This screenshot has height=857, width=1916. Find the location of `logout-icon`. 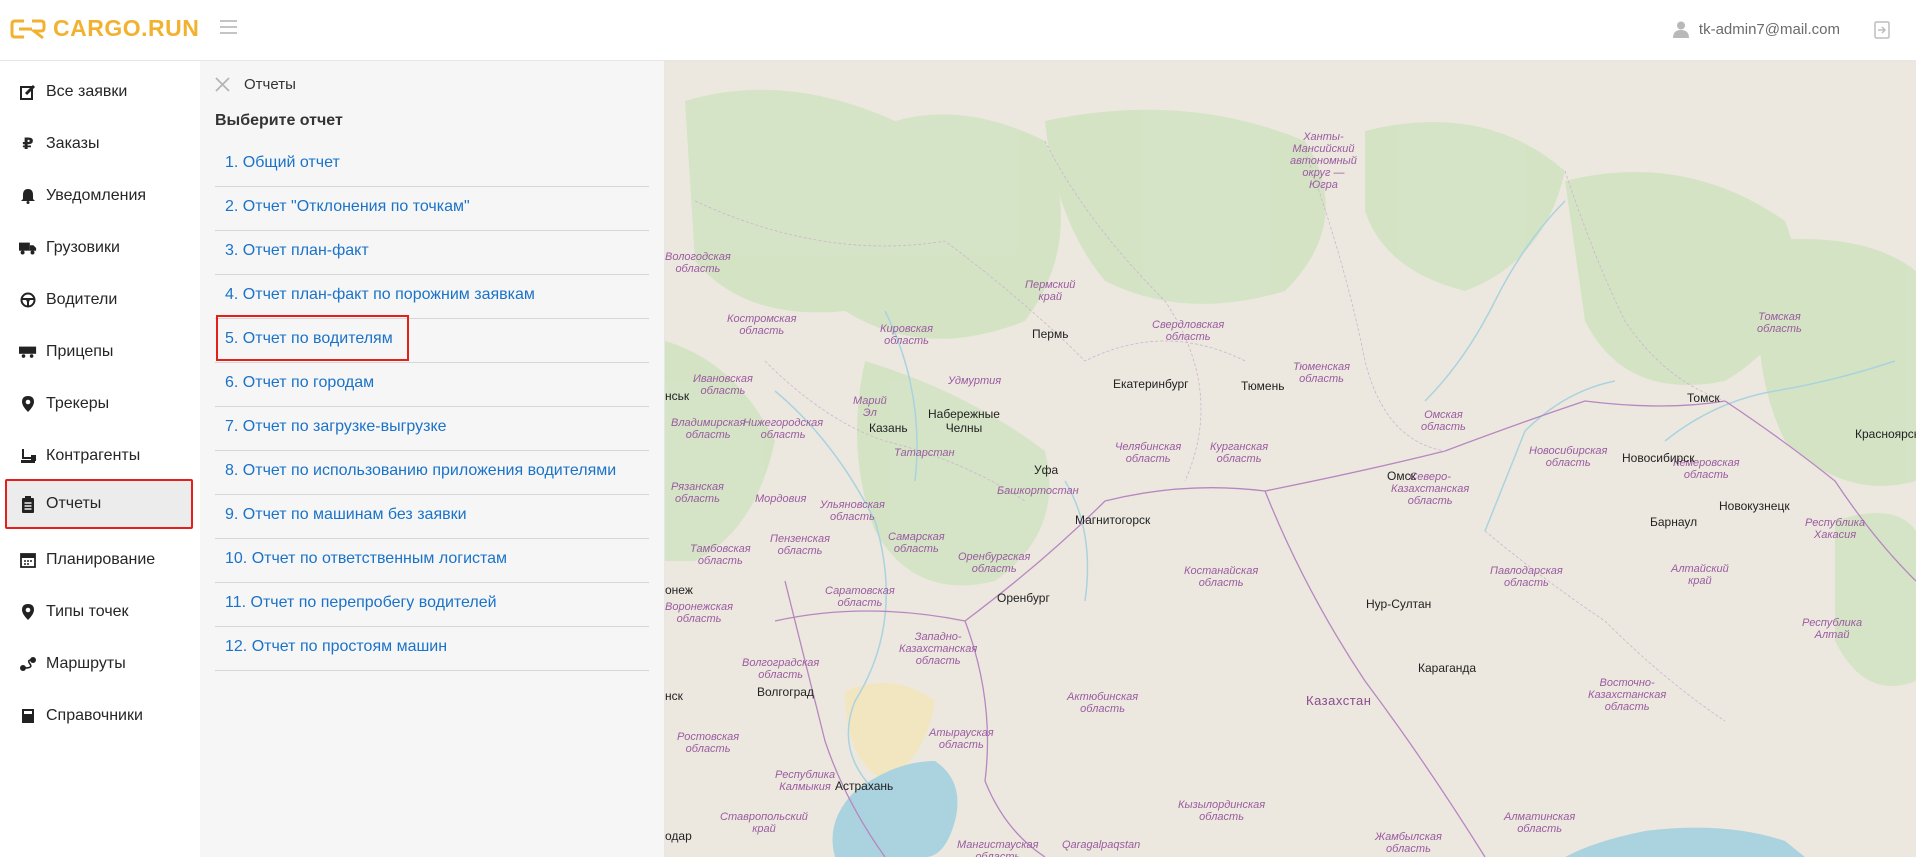

logout-icon is located at coordinates (1882, 30).